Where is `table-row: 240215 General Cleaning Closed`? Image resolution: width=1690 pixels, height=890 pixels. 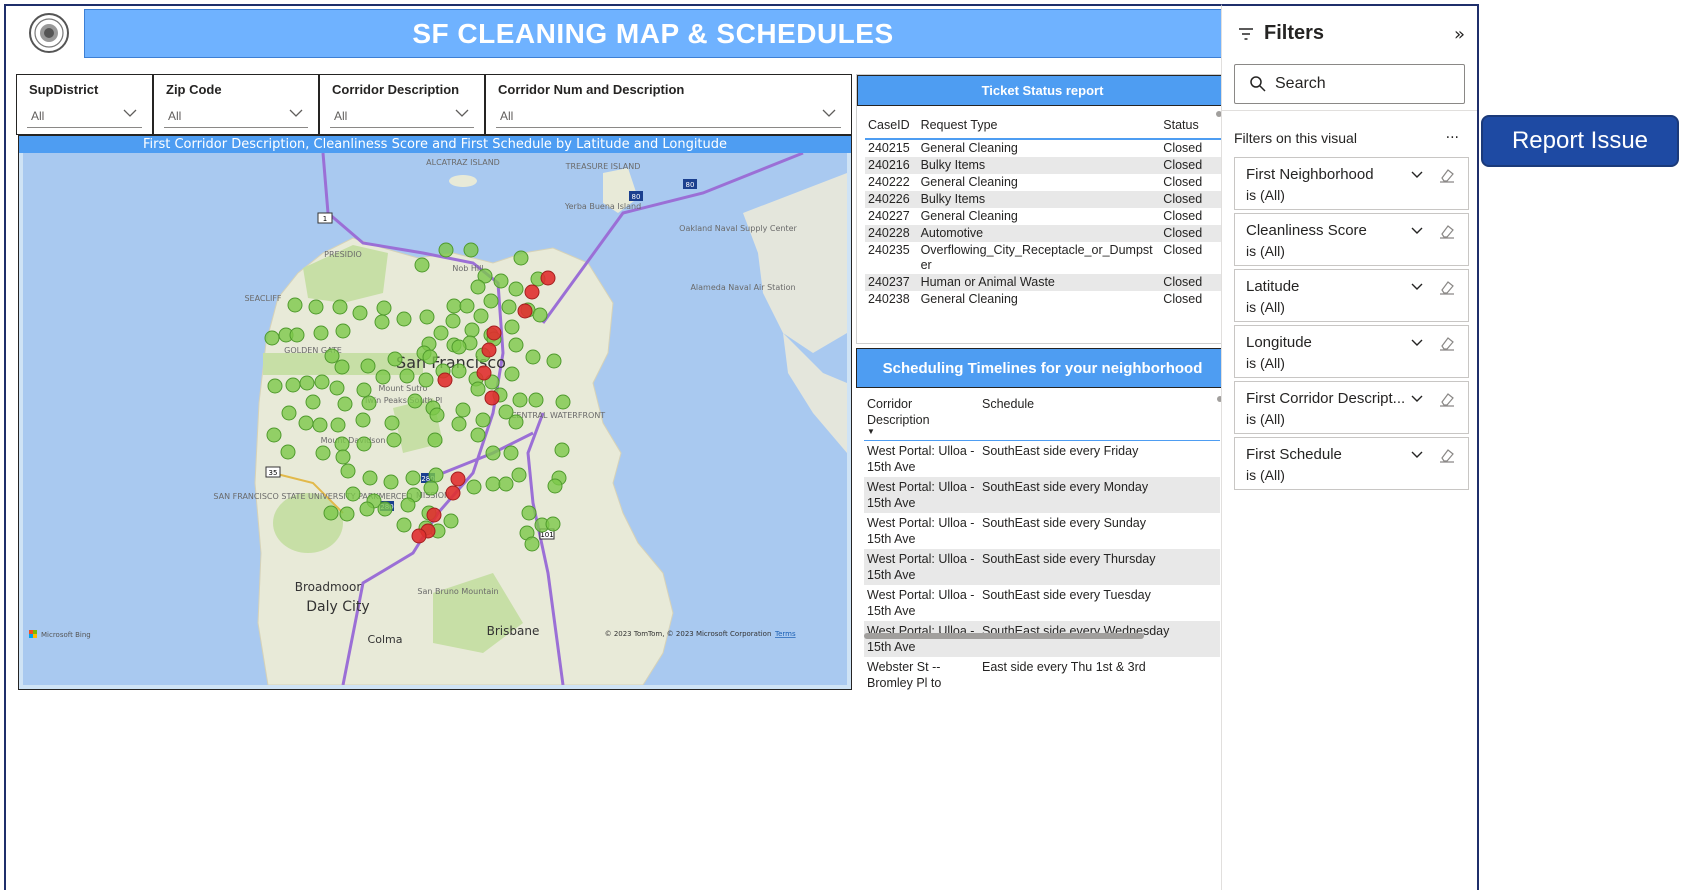 table-row: 240215 General Cleaning Closed is located at coordinates (1043, 148).